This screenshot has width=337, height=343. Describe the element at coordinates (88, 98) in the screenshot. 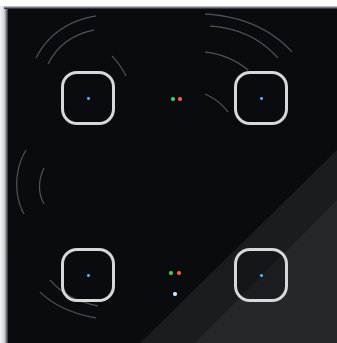

I see `led-top-left-icon` at that location.